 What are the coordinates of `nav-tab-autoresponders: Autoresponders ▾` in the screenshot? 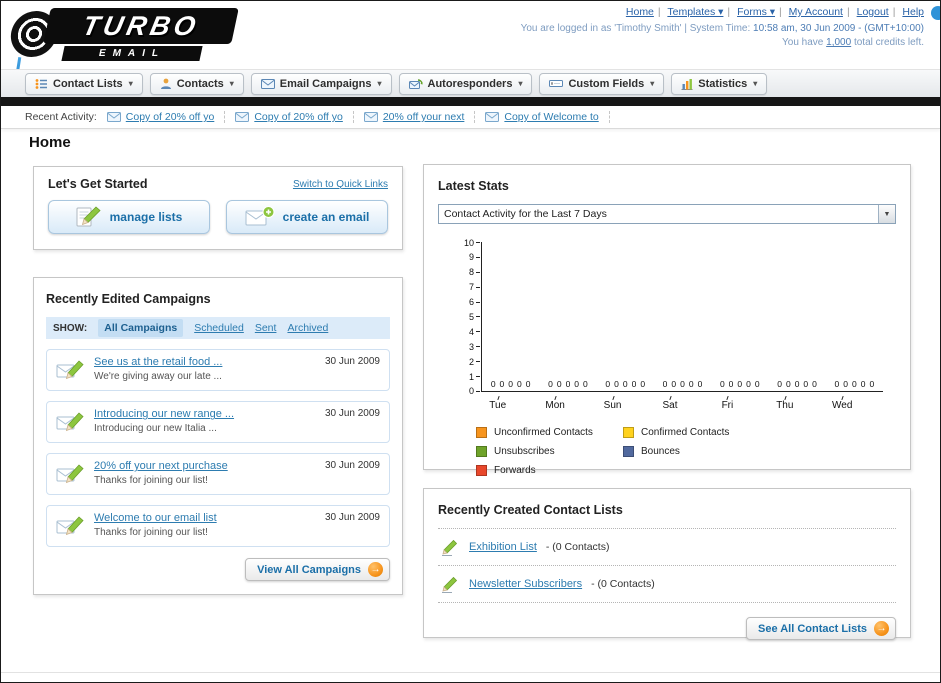 It's located at (465, 83).